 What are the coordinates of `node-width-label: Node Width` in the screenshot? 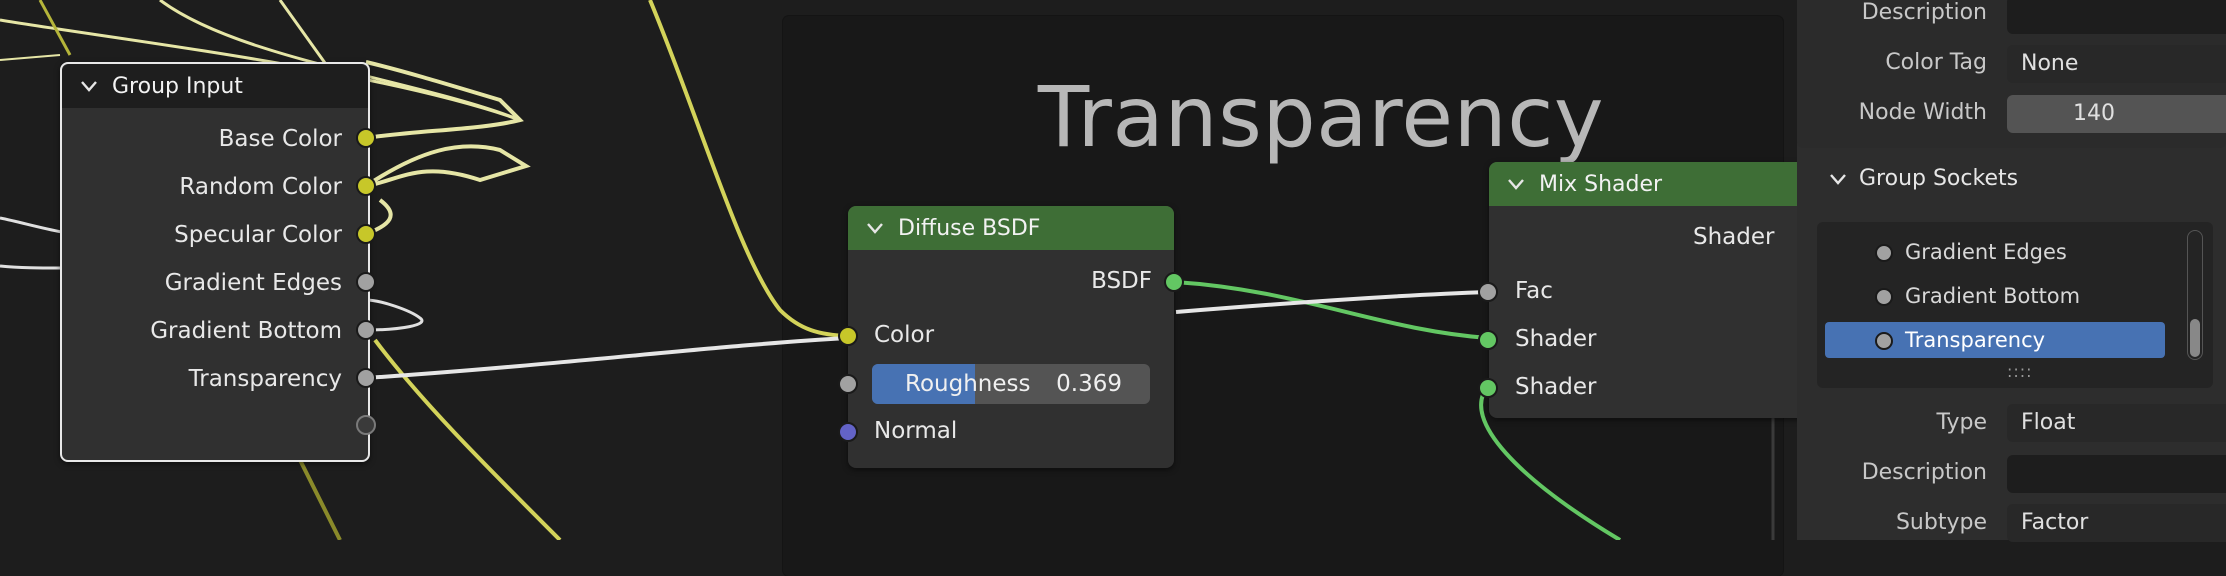 It's located at (1922, 112).